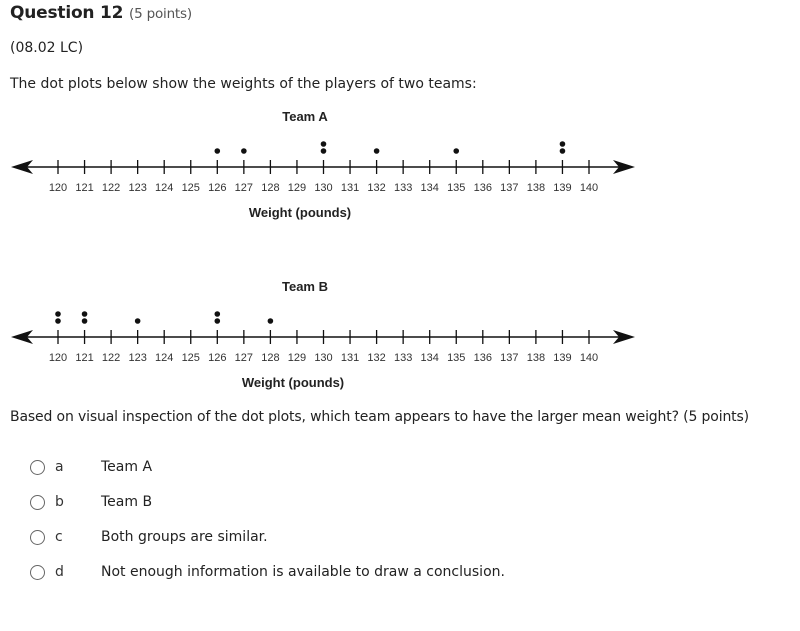 The width and height of the screenshot is (800, 631). What do you see at coordinates (59, 467) in the screenshot?
I see `choice-letter: a` at bounding box center [59, 467].